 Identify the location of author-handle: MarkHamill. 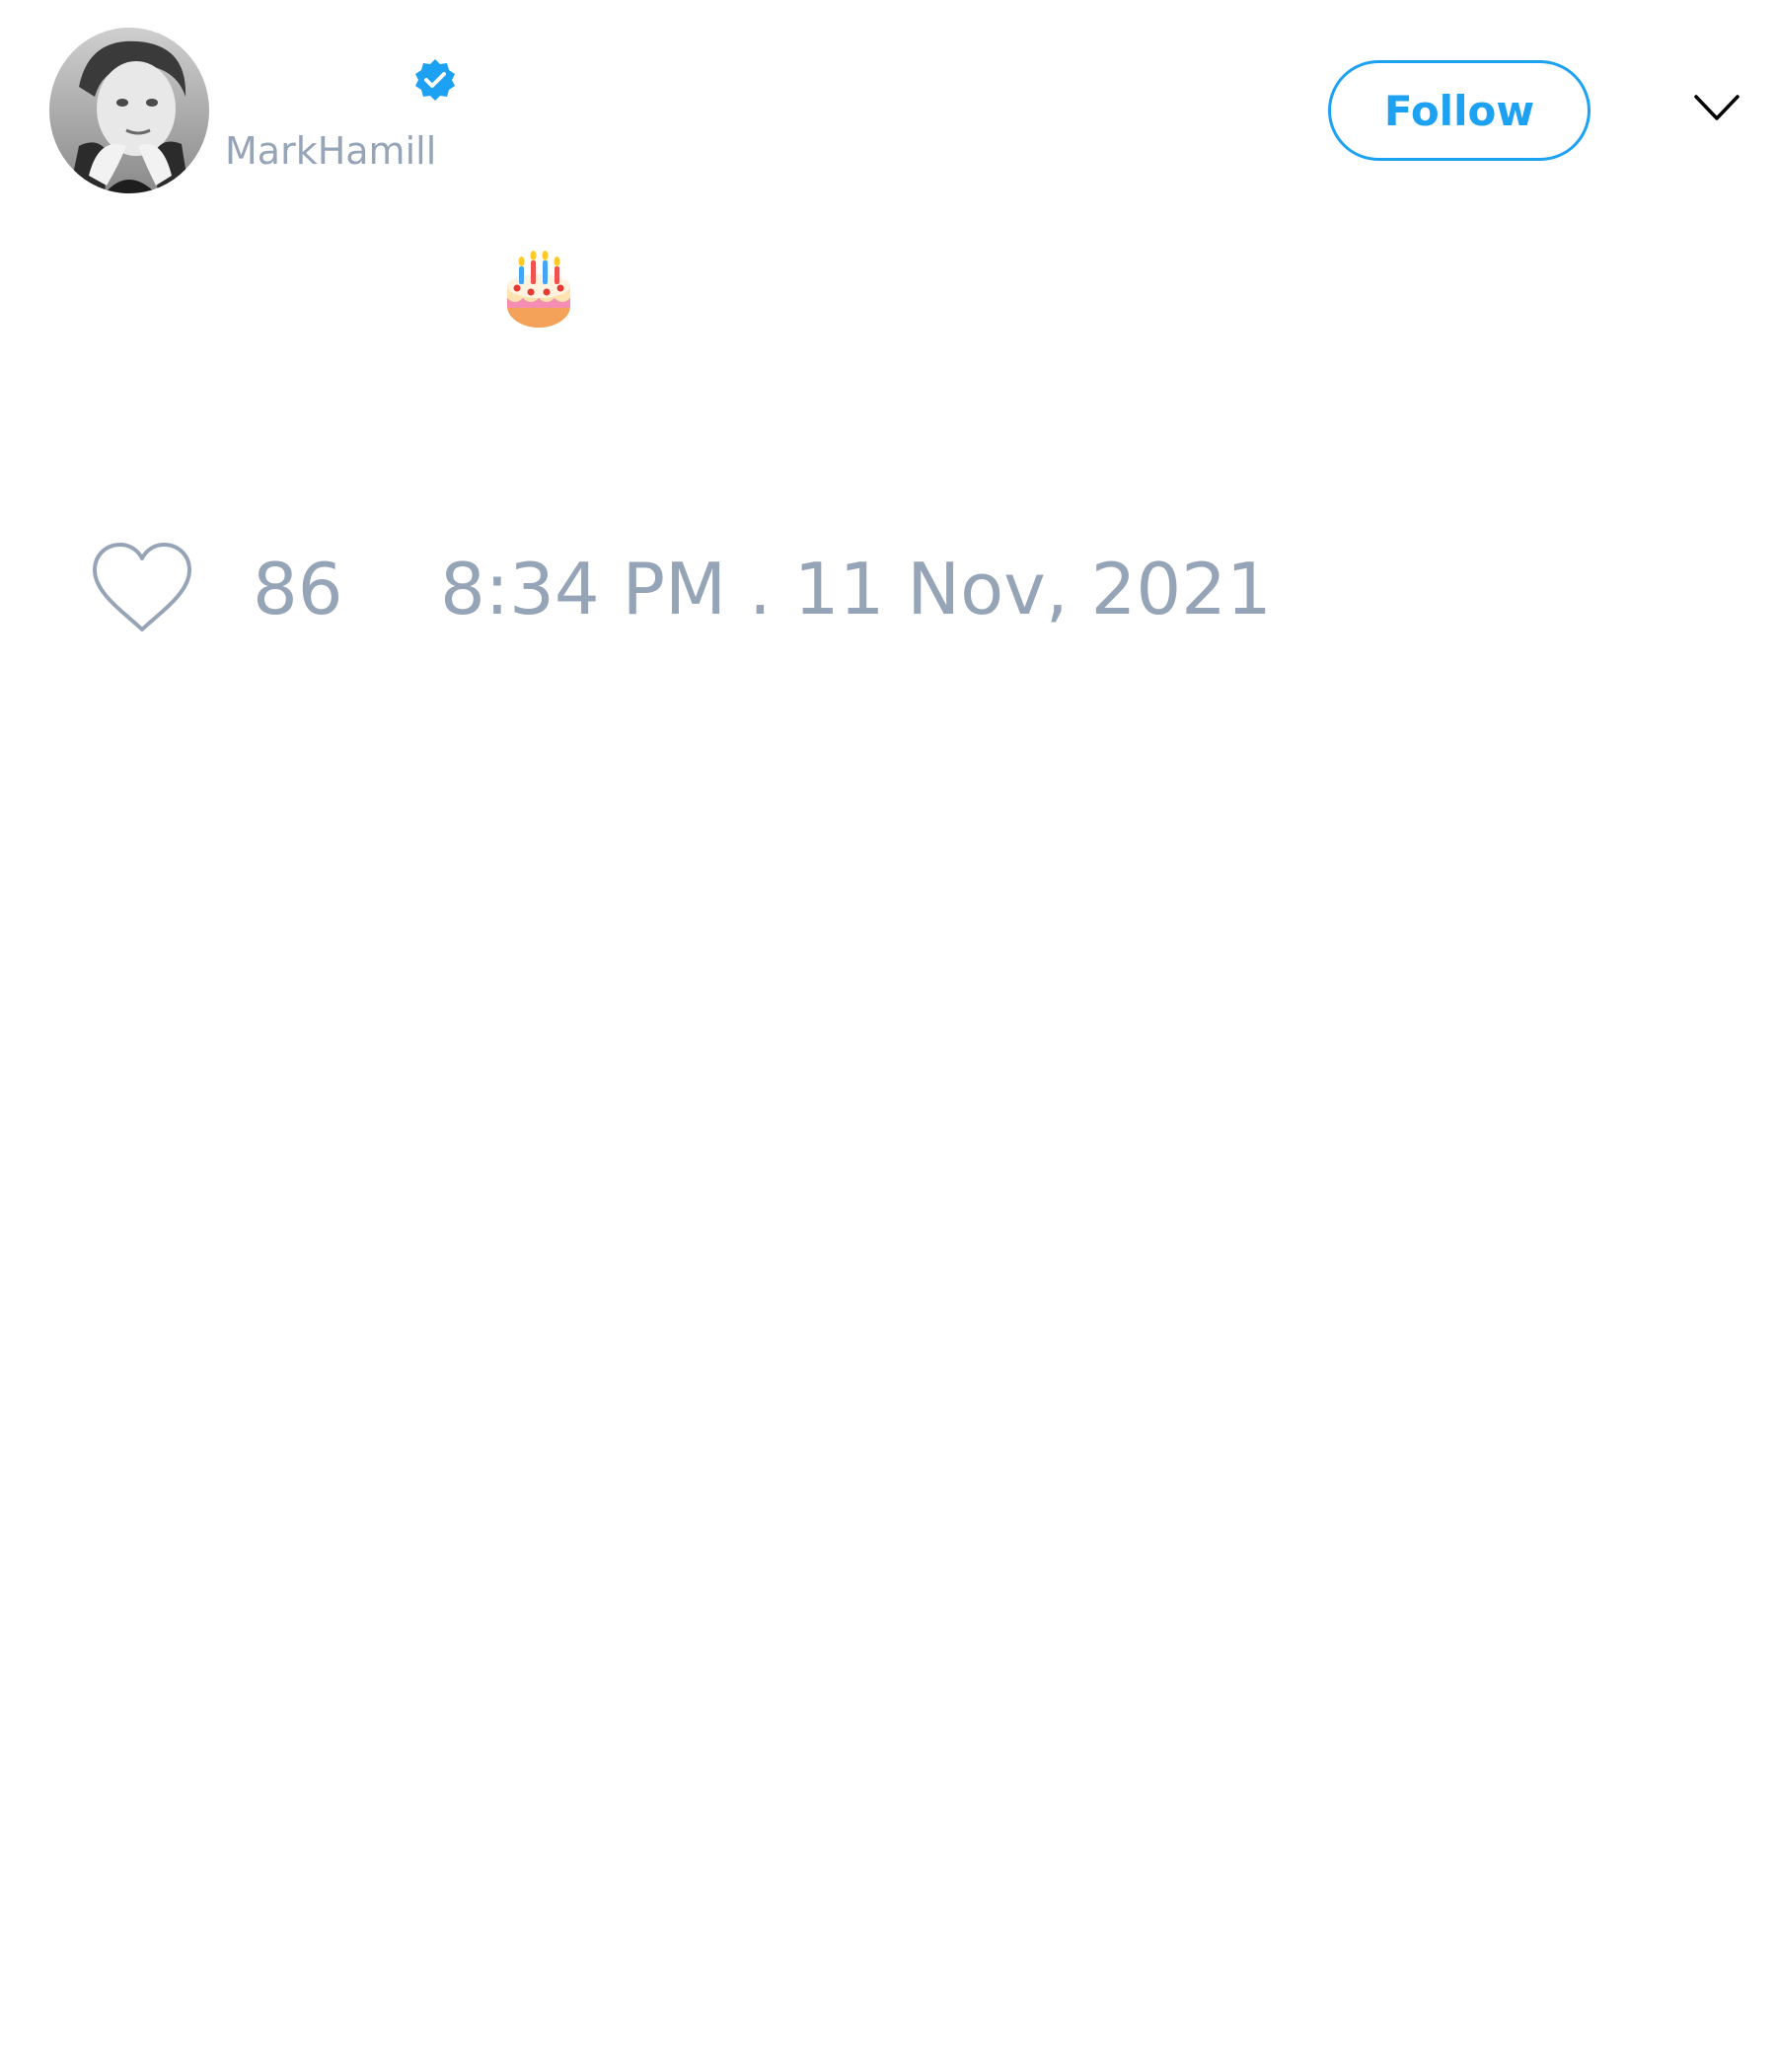
(331, 151).